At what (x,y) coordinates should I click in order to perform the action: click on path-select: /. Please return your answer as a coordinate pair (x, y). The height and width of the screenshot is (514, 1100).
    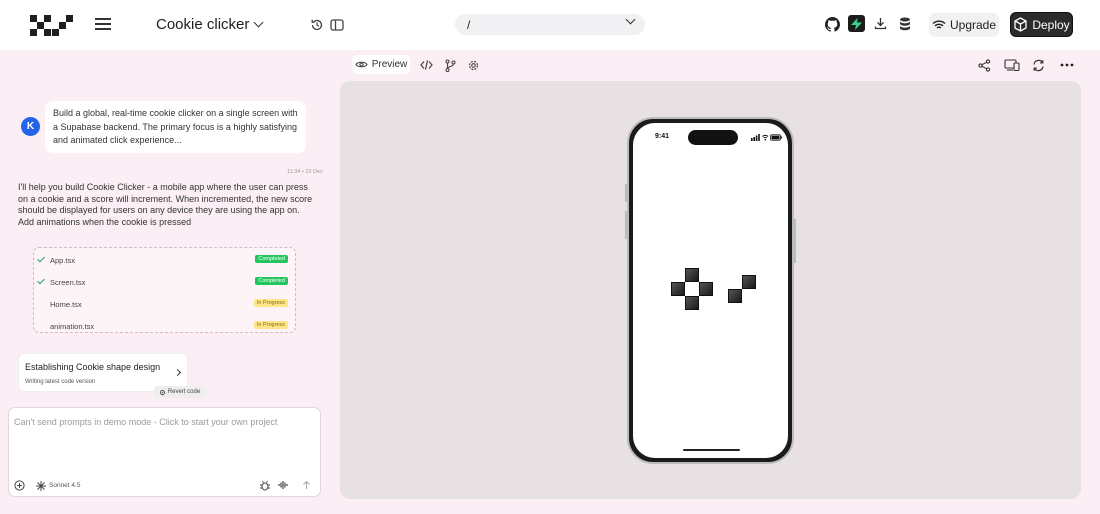
    Looking at the image, I should click on (550, 24).